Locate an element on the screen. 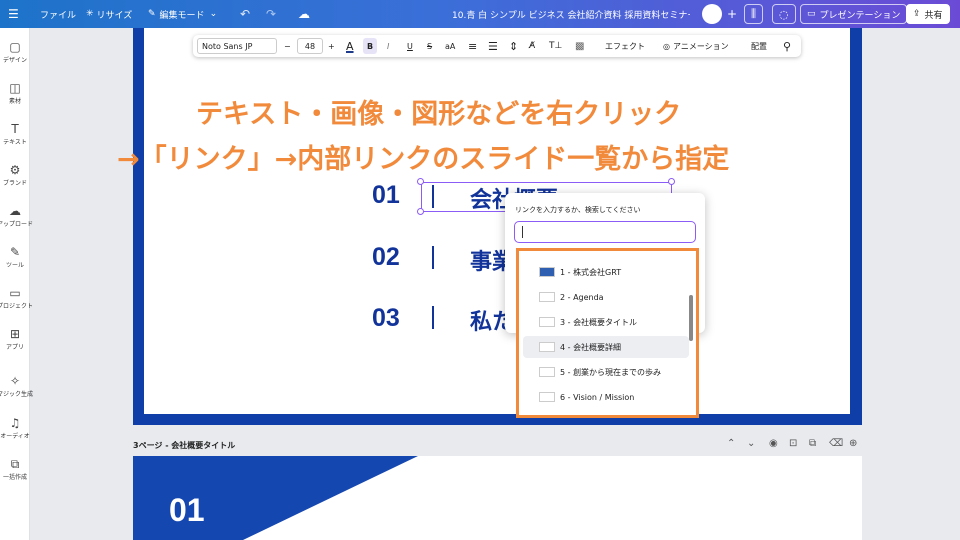 The height and width of the screenshot is (540, 960). sparkle-icon: ✳ is located at coordinates (90, 14).